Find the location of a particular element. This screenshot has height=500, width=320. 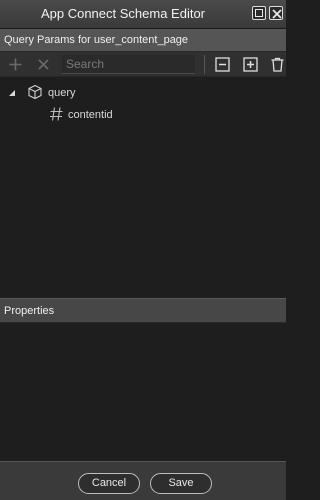

tree-node-contentid: contentid is located at coordinates (143, 115).